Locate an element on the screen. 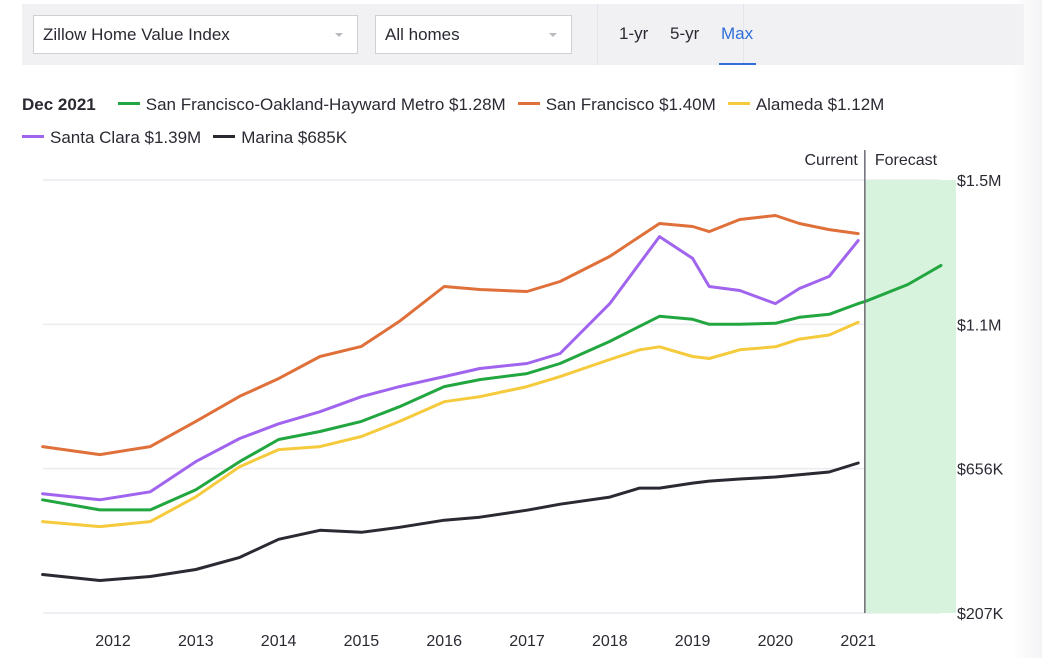 The image size is (1042, 658). x-axis-ticks: 2012 2013 2014 2015 2016 2017 2018 2019 2020 2021 is located at coordinates (485, 641).